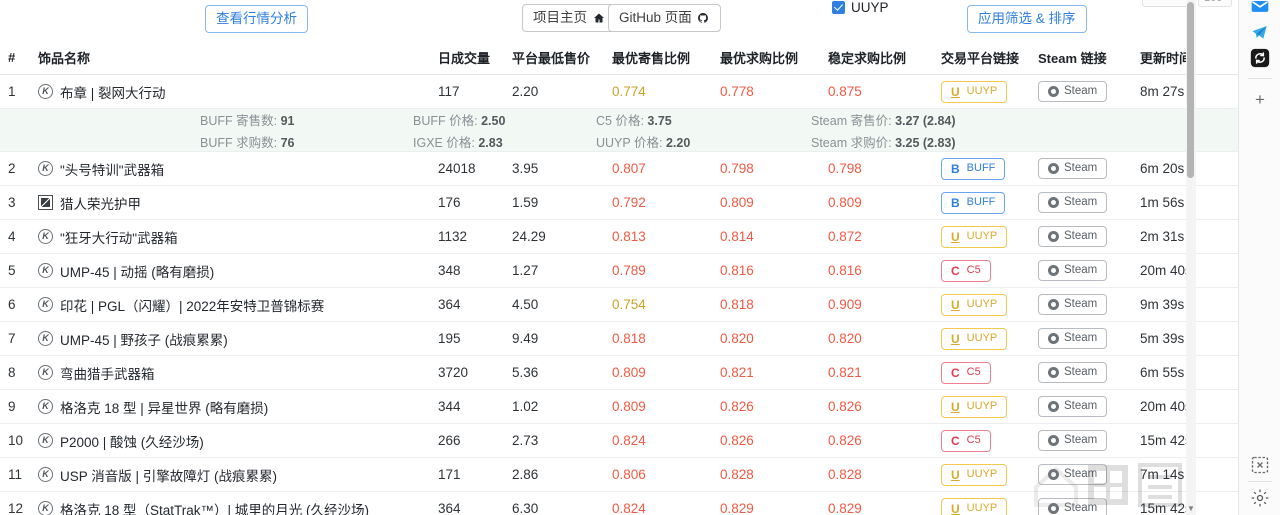  I want to click on mail-icon, so click(1260, 8).